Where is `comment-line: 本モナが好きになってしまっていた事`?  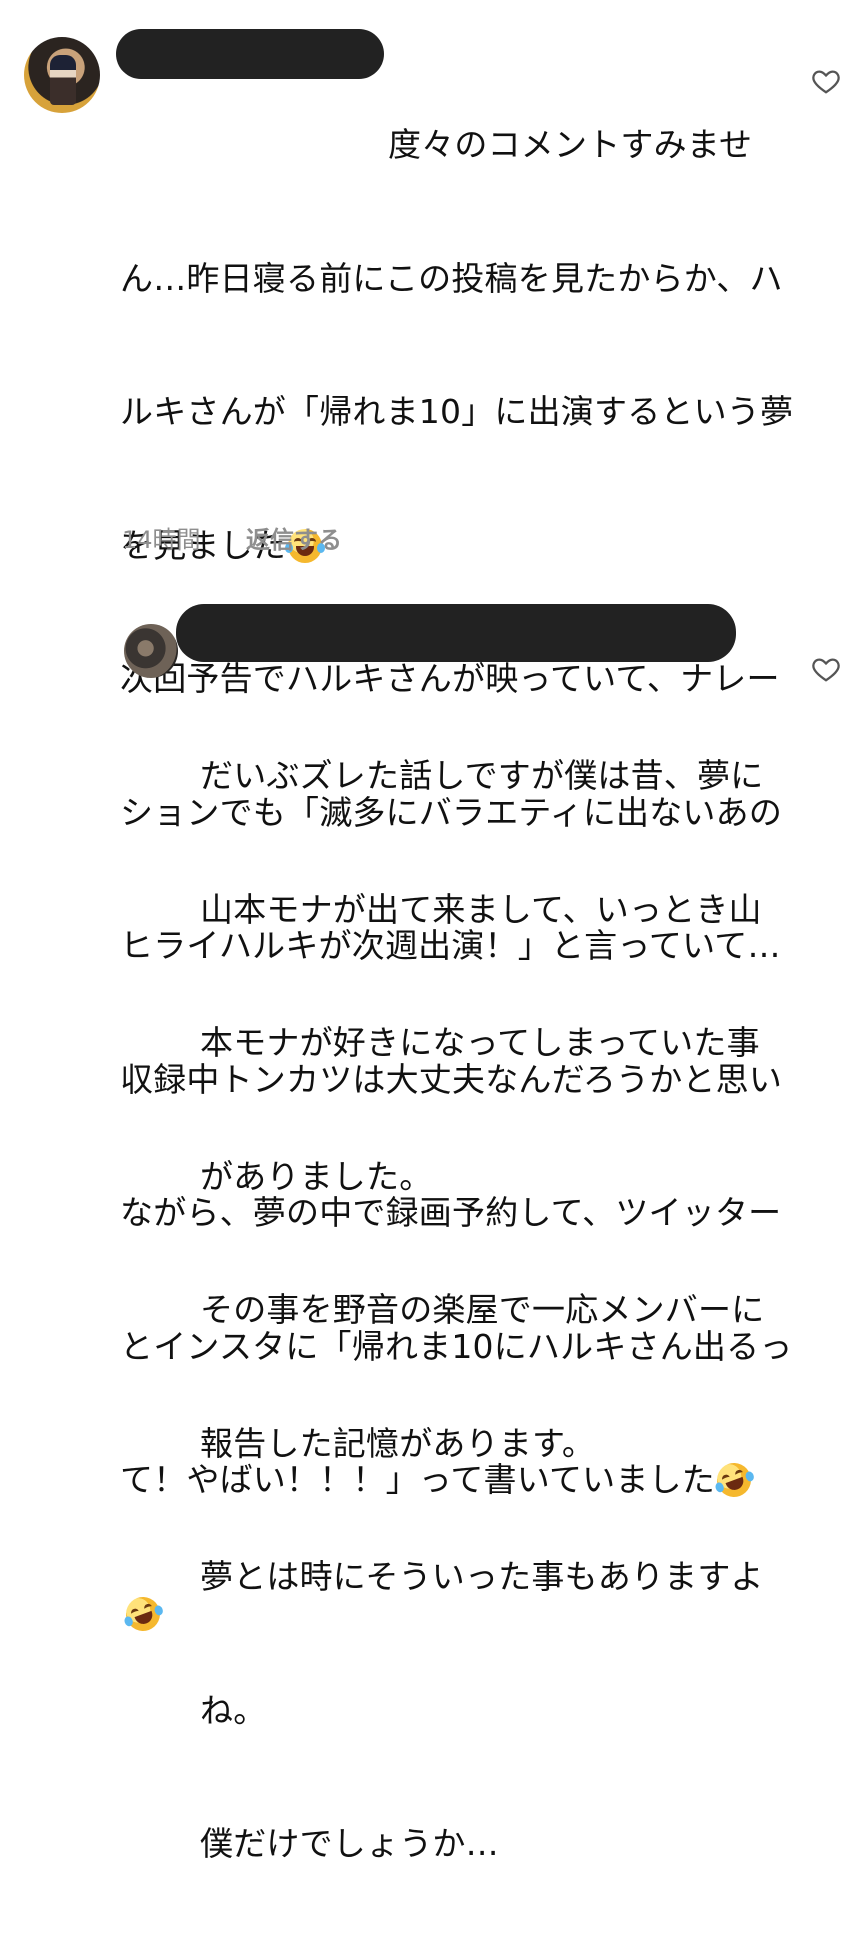 comment-line: 本モナが好きになってしまっていた事 is located at coordinates (480, 1042).